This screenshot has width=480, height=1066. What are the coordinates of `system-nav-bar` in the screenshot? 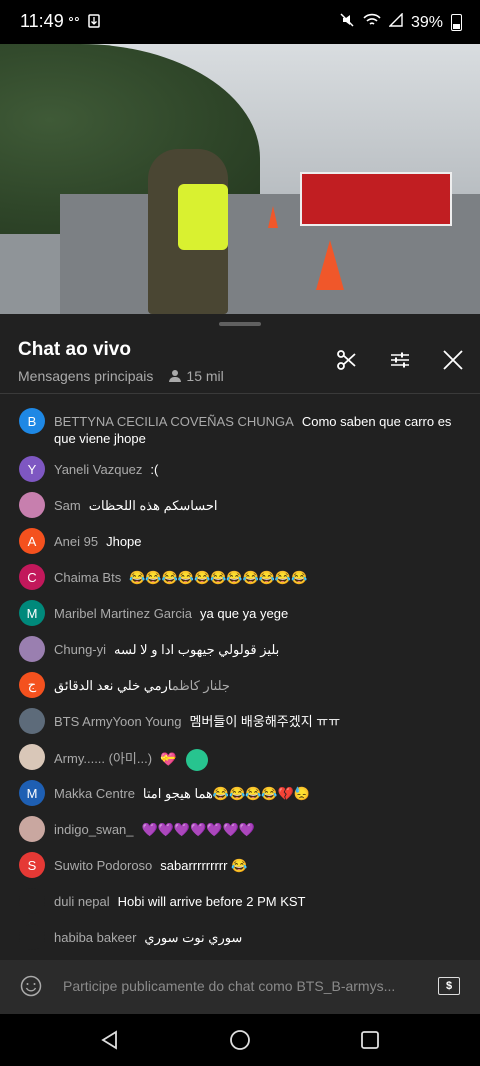 It's located at (240, 1040).